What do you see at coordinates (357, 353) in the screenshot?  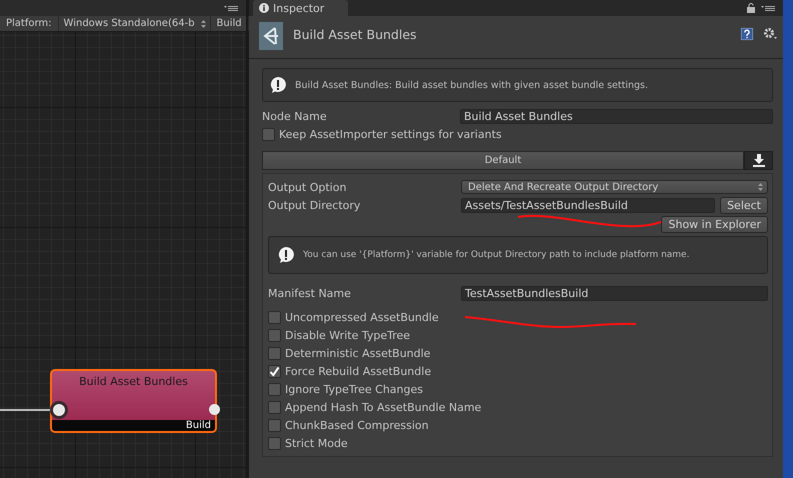 I see `checkbox-label: Deterministic AssetBundle` at bounding box center [357, 353].